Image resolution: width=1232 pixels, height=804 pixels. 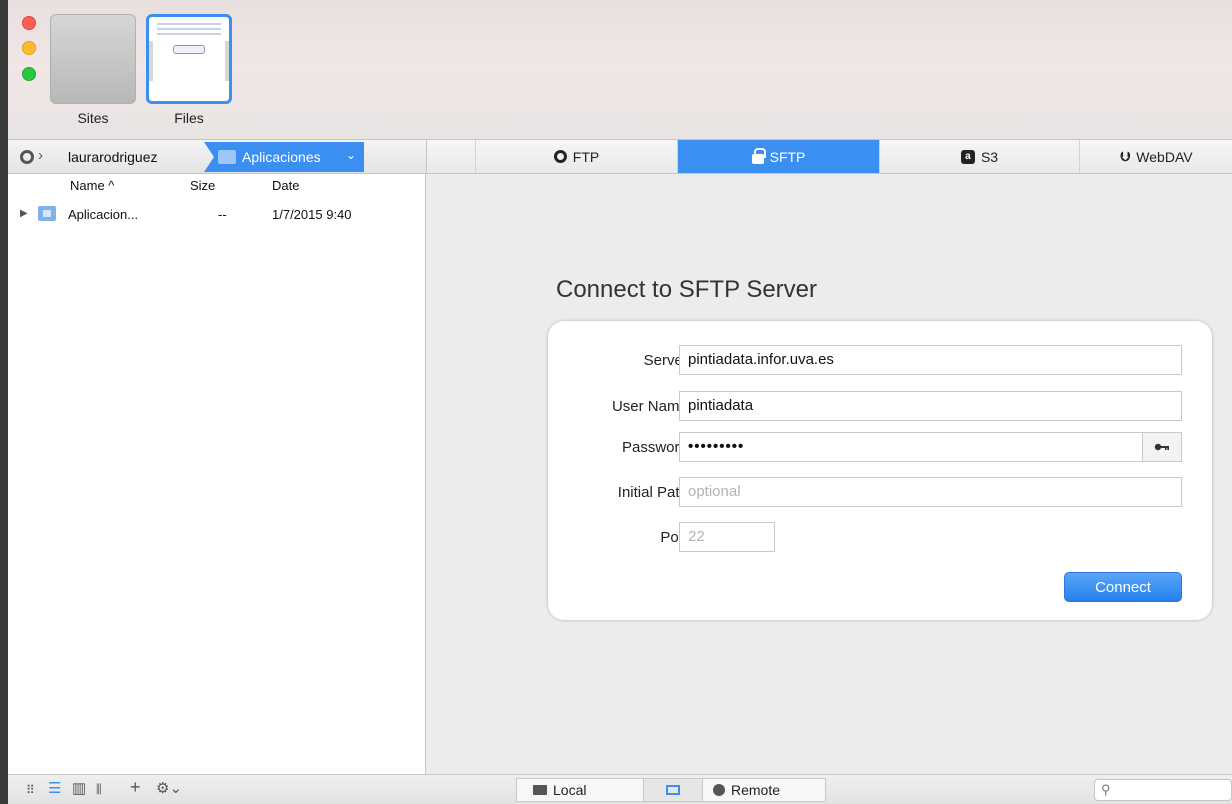 What do you see at coordinates (92, 185) in the screenshot?
I see `column-header-name: Name ^` at bounding box center [92, 185].